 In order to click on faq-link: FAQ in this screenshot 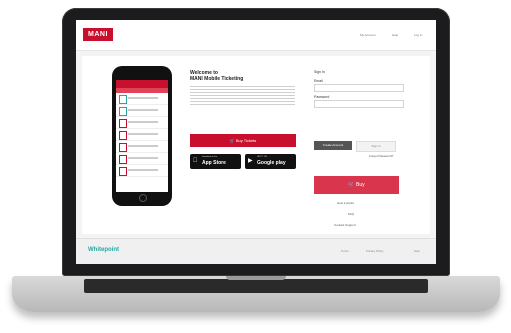, I will do `click(351, 214)`.